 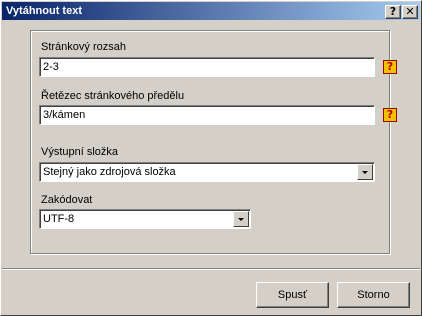 What do you see at coordinates (207, 67) in the screenshot?
I see `page-range-input: 2-3` at bounding box center [207, 67].